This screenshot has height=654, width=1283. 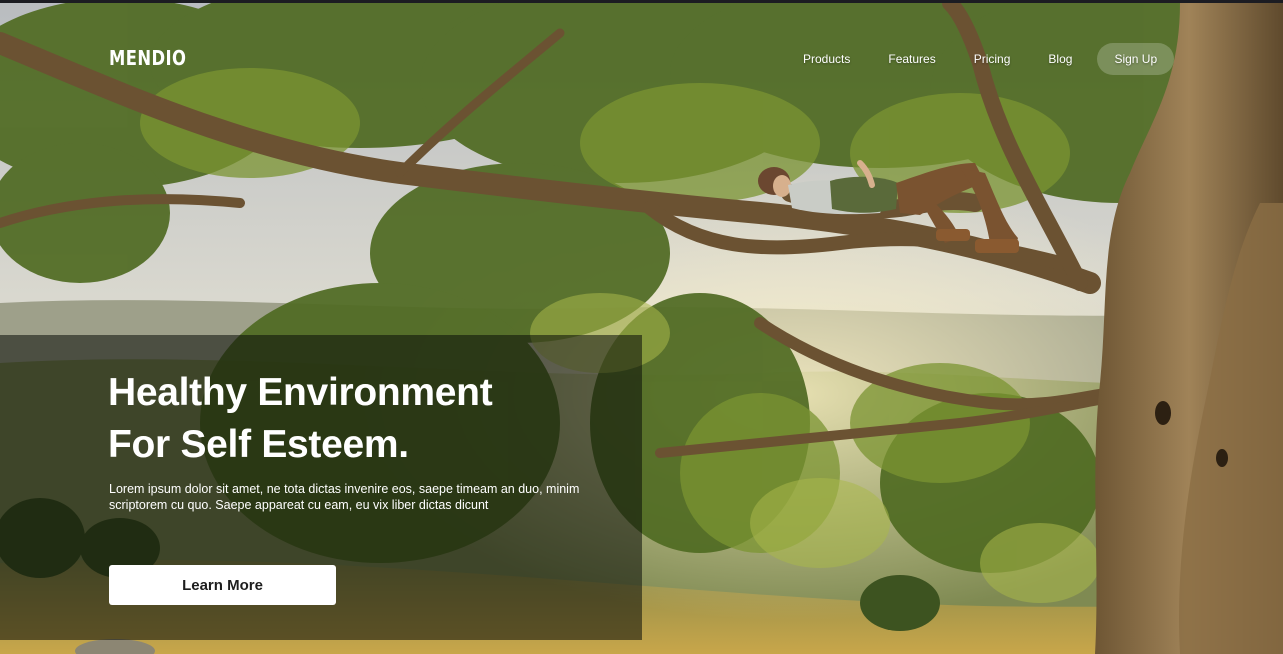 What do you see at coordinates (222, 585) in the screenshot?
I see `learn-more-button: Learn More` at bounding box center [222, 585].